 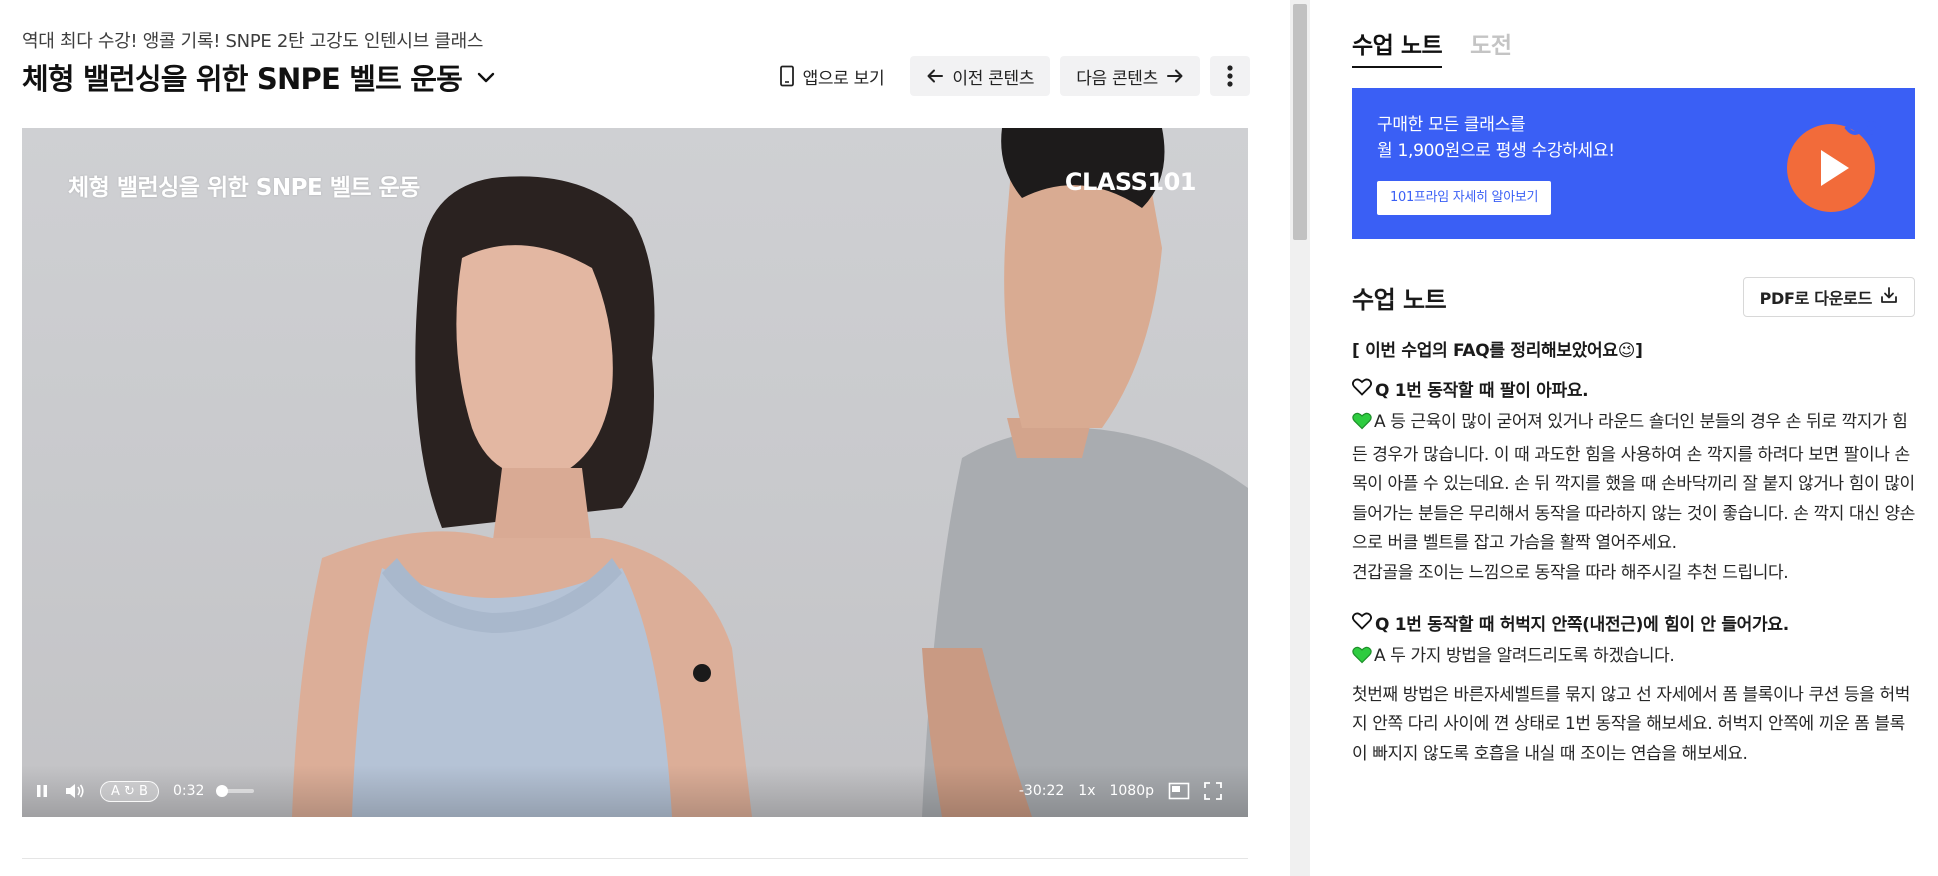 I want to click on prime-details-button: 101프라임 자세히 알아보기, so click(x=1464, y=198).